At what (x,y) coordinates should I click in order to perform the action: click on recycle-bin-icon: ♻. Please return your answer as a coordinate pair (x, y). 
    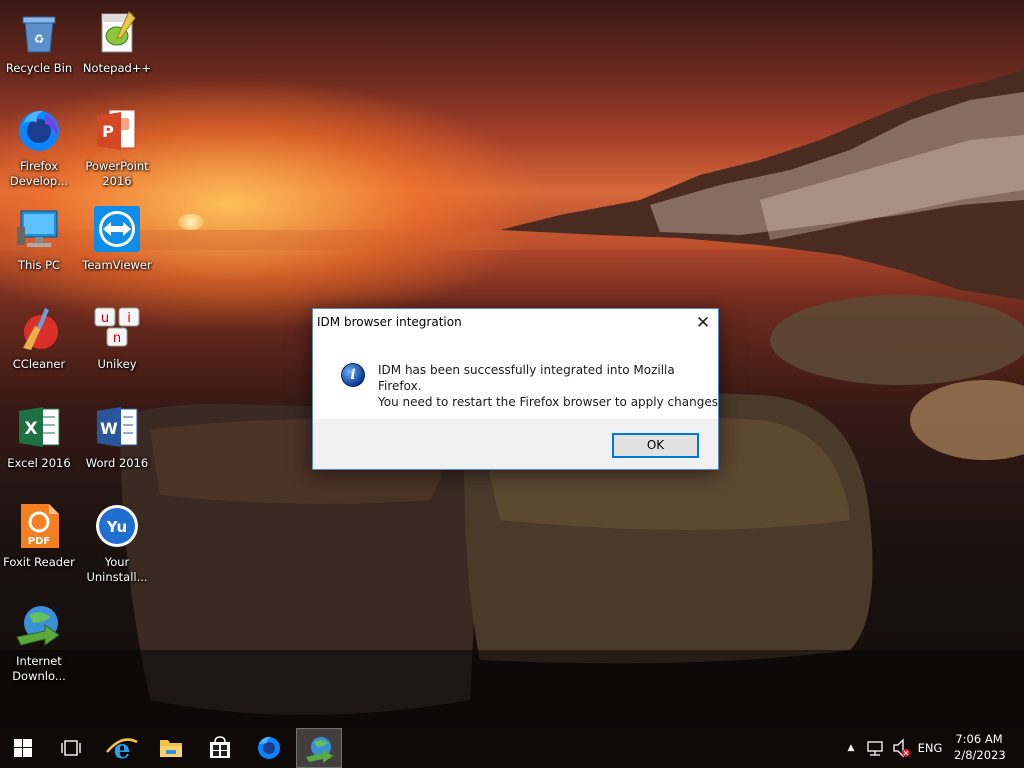
    Looking at the image, I should click on (39, 32).